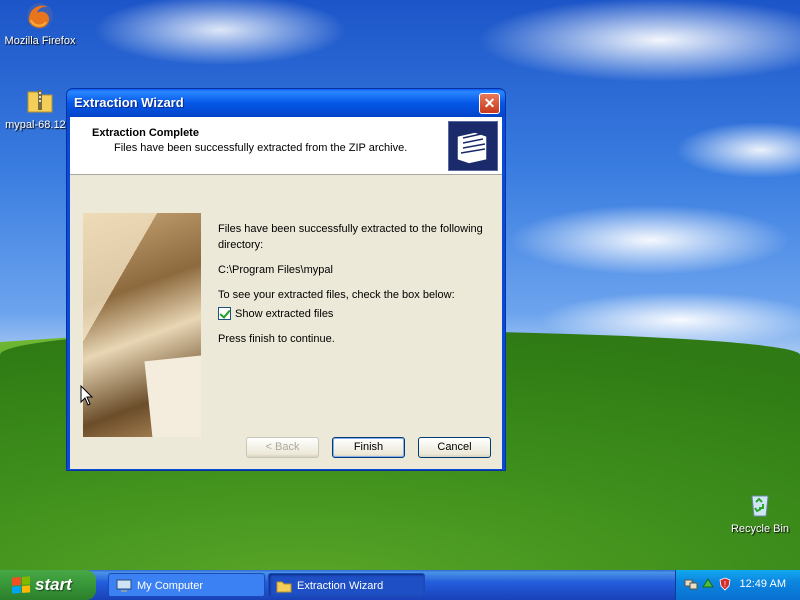  What do you see at coordinates (40, 16) in the screenshot?
I see `firefox-icon` at bounding box center [40, 16].